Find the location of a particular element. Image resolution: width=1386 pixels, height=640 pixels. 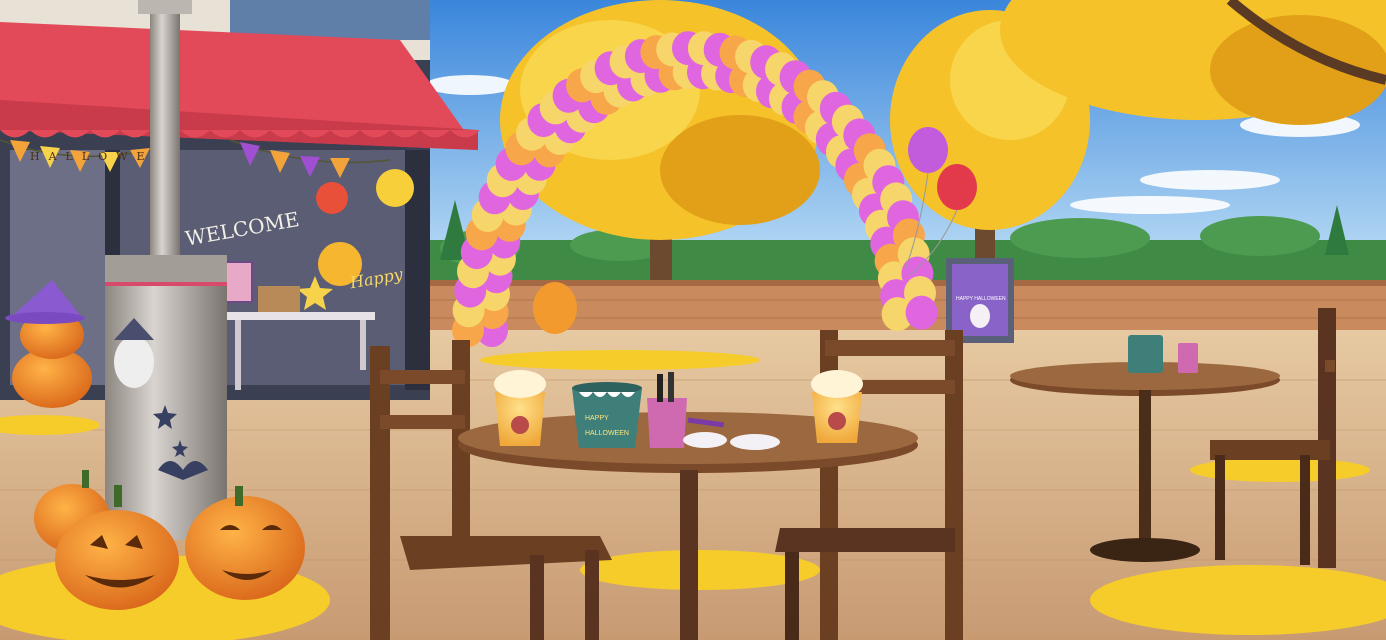

pumpkin-balloon is located at coordinates (555, 308).